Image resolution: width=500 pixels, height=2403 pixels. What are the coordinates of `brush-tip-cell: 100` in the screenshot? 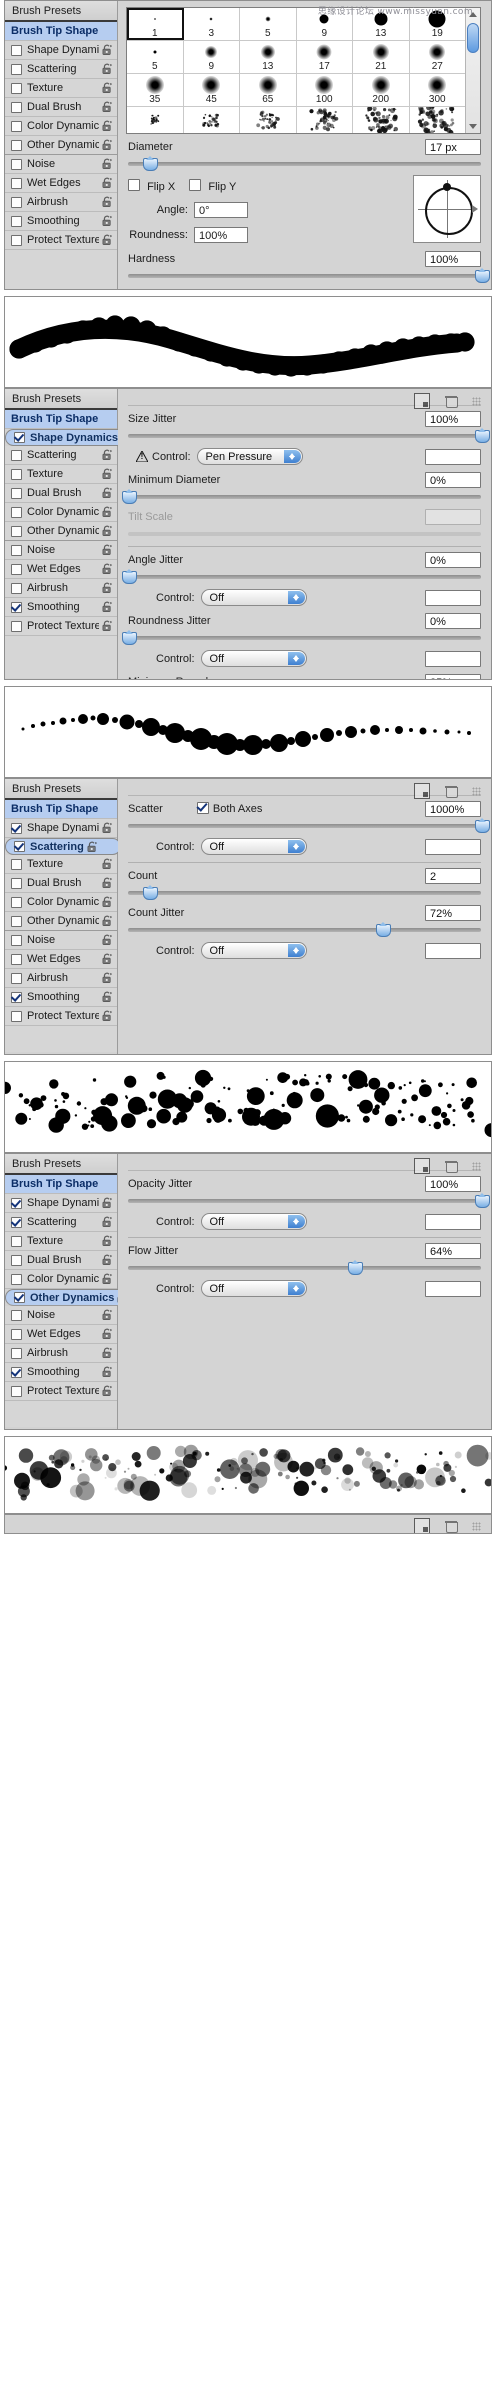 It's located at (324, 90).